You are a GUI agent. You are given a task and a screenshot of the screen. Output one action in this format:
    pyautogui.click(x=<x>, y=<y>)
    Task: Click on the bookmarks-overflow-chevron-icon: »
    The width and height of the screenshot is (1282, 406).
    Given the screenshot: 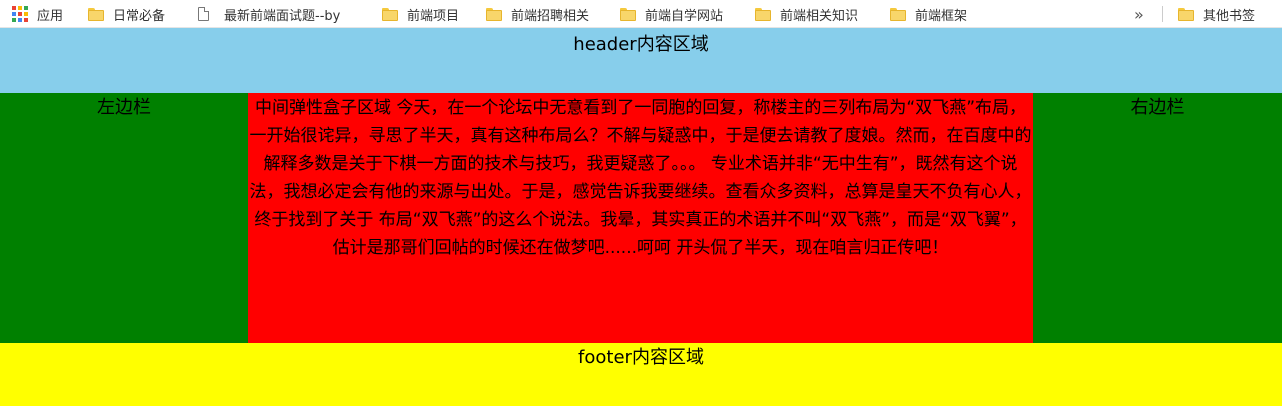 What is the action you would take?
    pyautogui.click(x=1139, y=14)
    